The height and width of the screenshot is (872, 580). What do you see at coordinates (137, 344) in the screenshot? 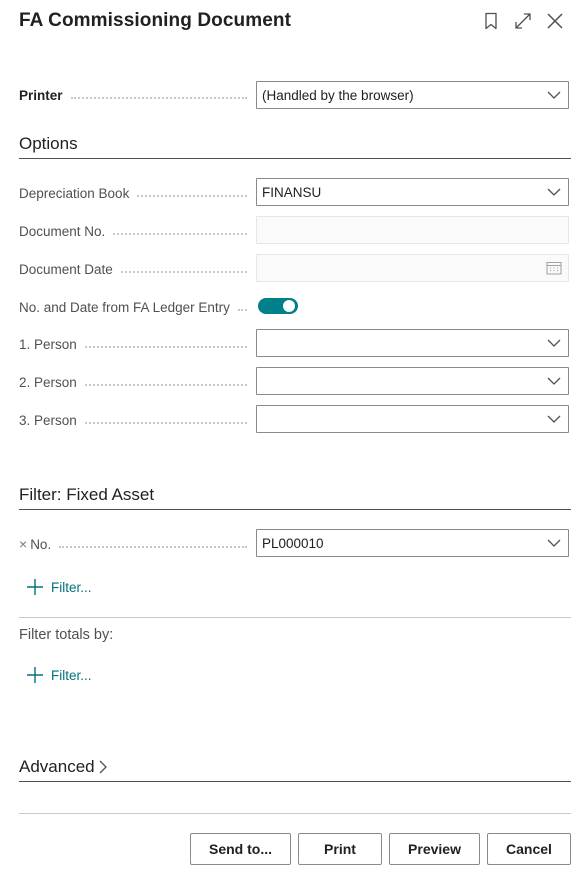
I see `person1-label: 1. Person` at bounding box center [137, 344].